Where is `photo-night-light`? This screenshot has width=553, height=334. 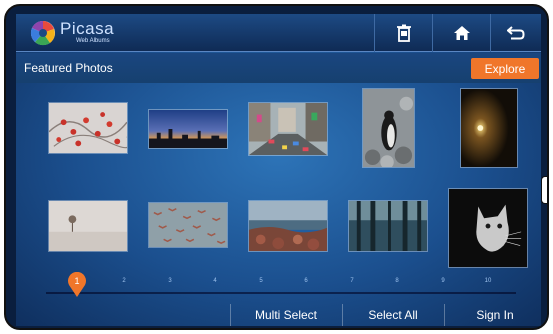
photo-night-light is located at coordinates (489, 128).